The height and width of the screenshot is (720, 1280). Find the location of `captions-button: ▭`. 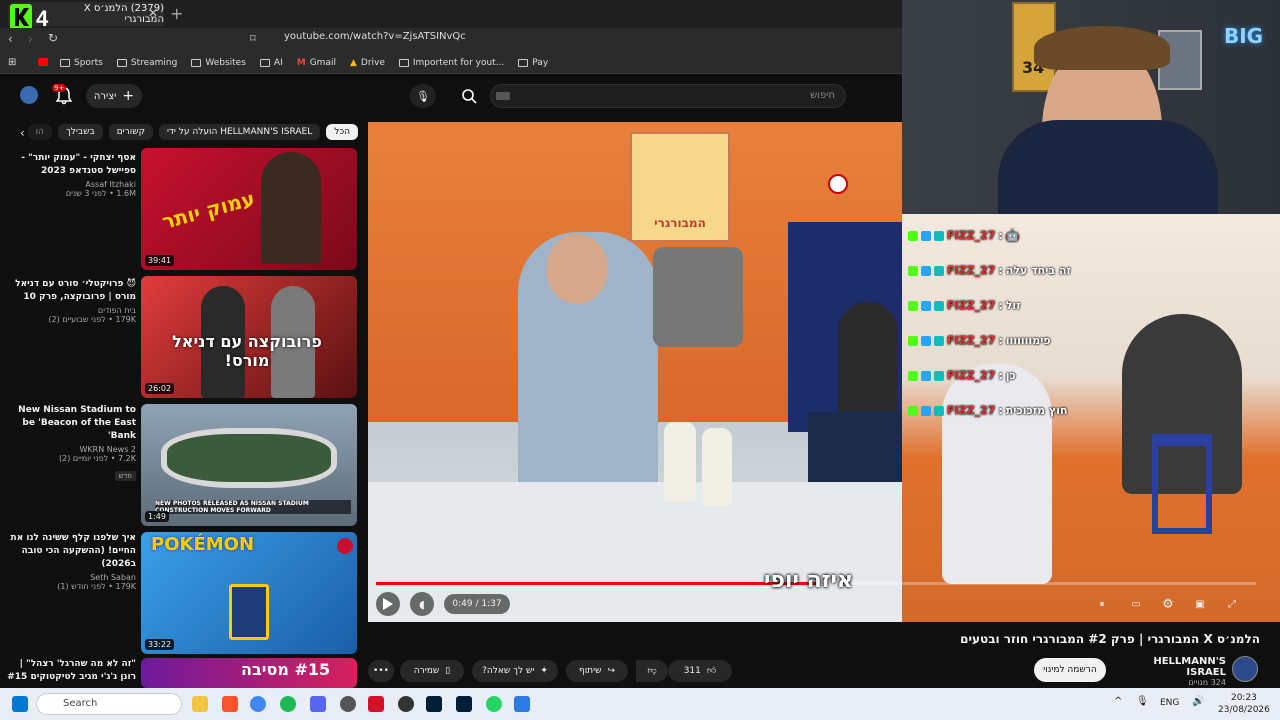

captions-button: ▭ is located at coordinates (1136, 604).